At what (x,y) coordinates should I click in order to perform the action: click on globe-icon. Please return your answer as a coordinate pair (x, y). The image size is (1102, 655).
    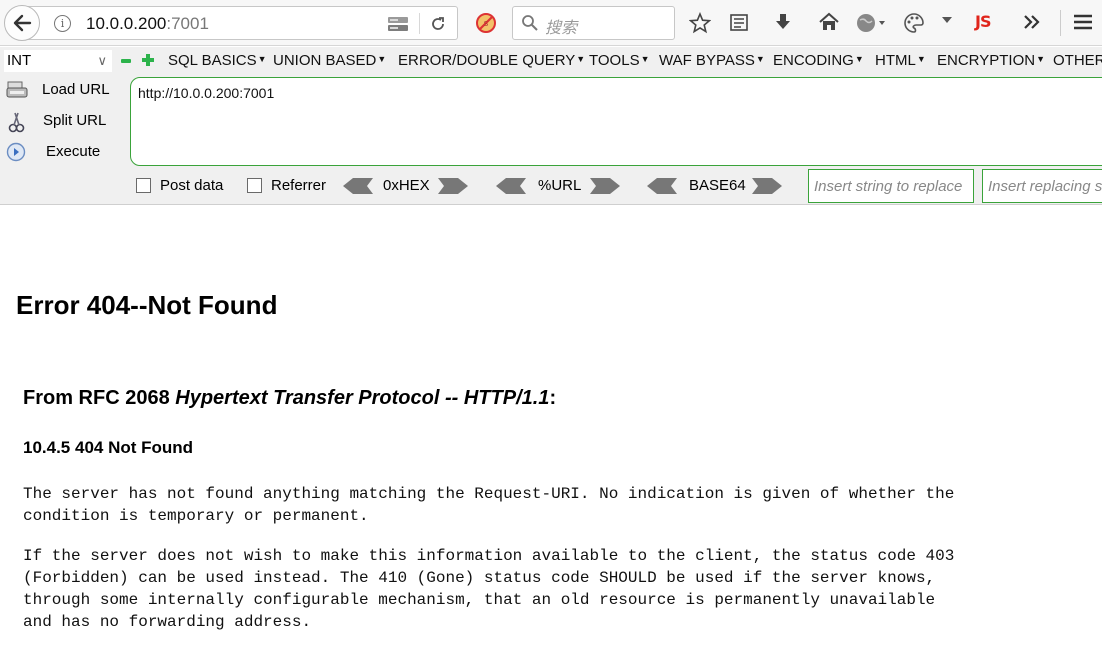
    Looking at the image, I should click on (871, 23).